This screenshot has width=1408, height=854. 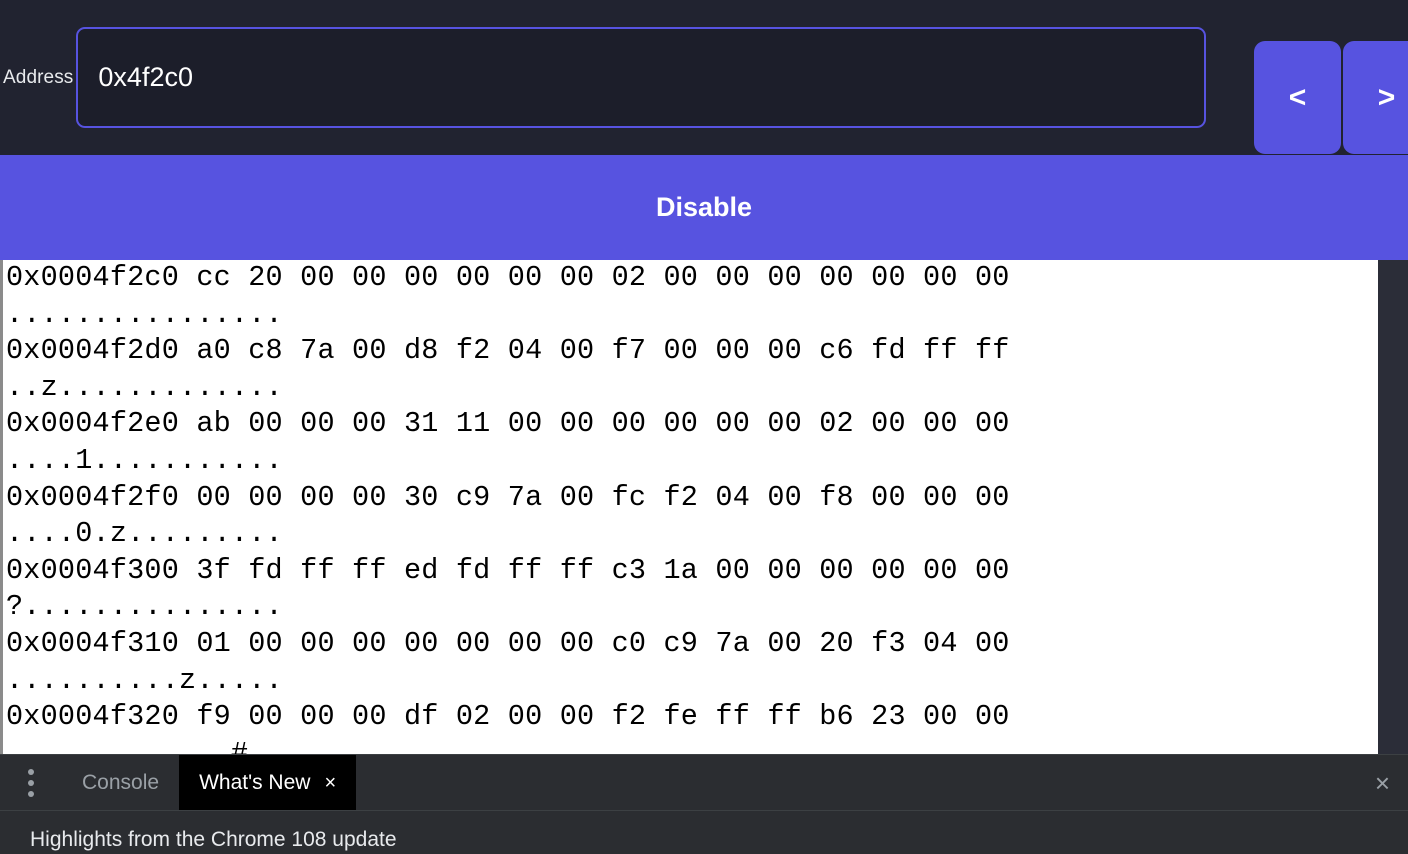 What do you see at coordinates (330, 783) in the screenshot?
I see `close-icon: ×` at bounding box center [330, 783].